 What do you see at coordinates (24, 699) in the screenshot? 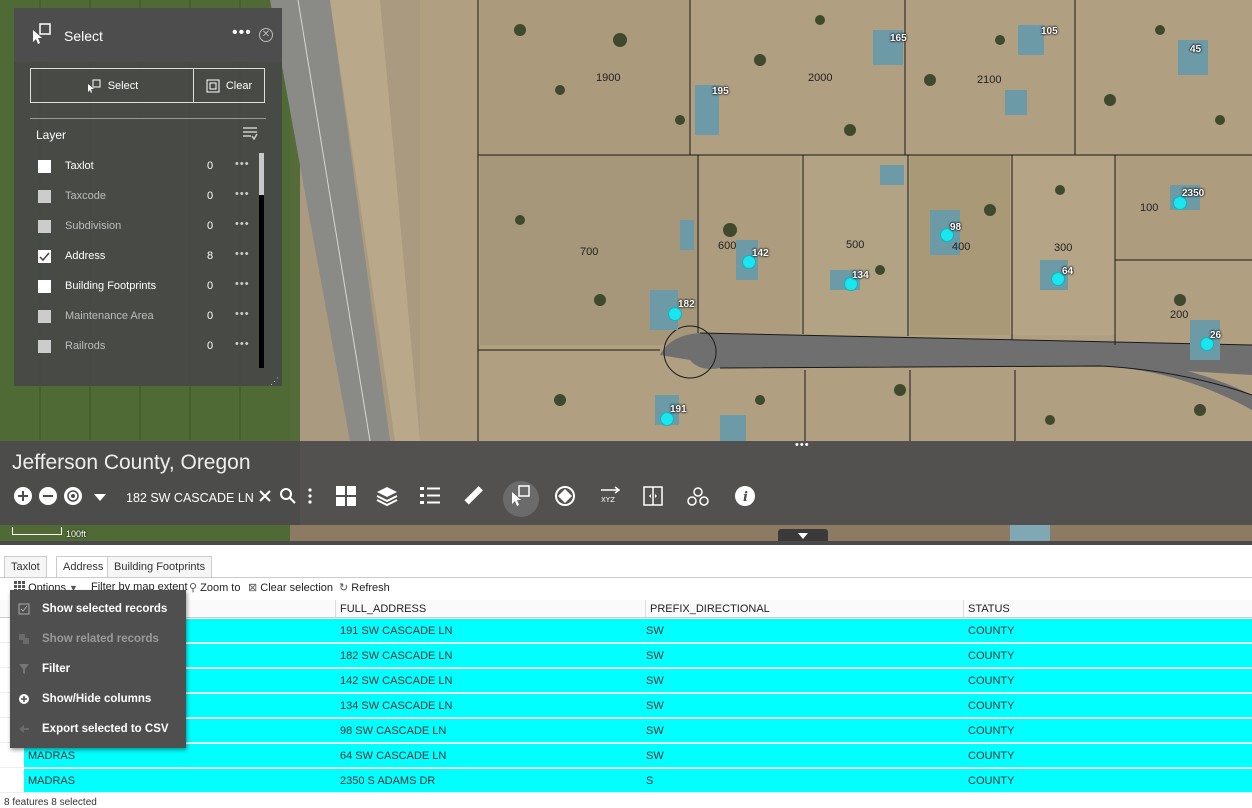
I see `columns-icon` at bounding box center [24, 699].